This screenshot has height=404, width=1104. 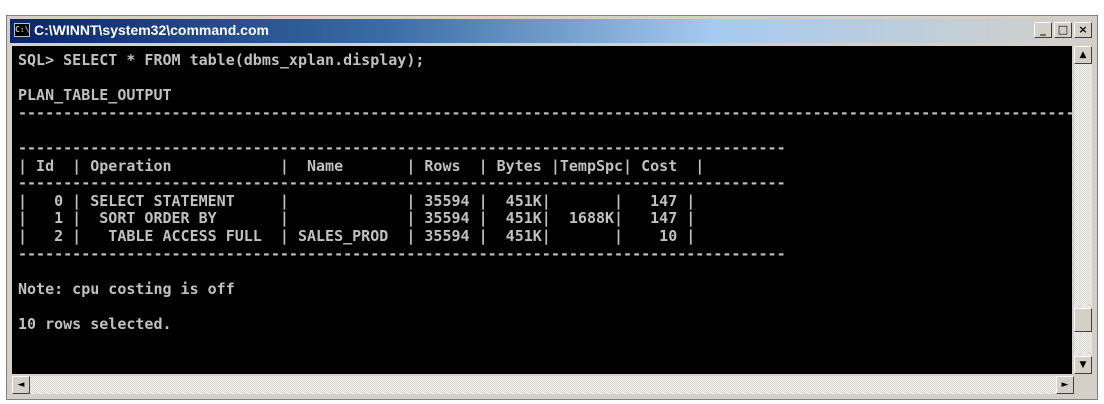 I want to click on scroll-up-button: ▲, so click(x=1083, y=55).